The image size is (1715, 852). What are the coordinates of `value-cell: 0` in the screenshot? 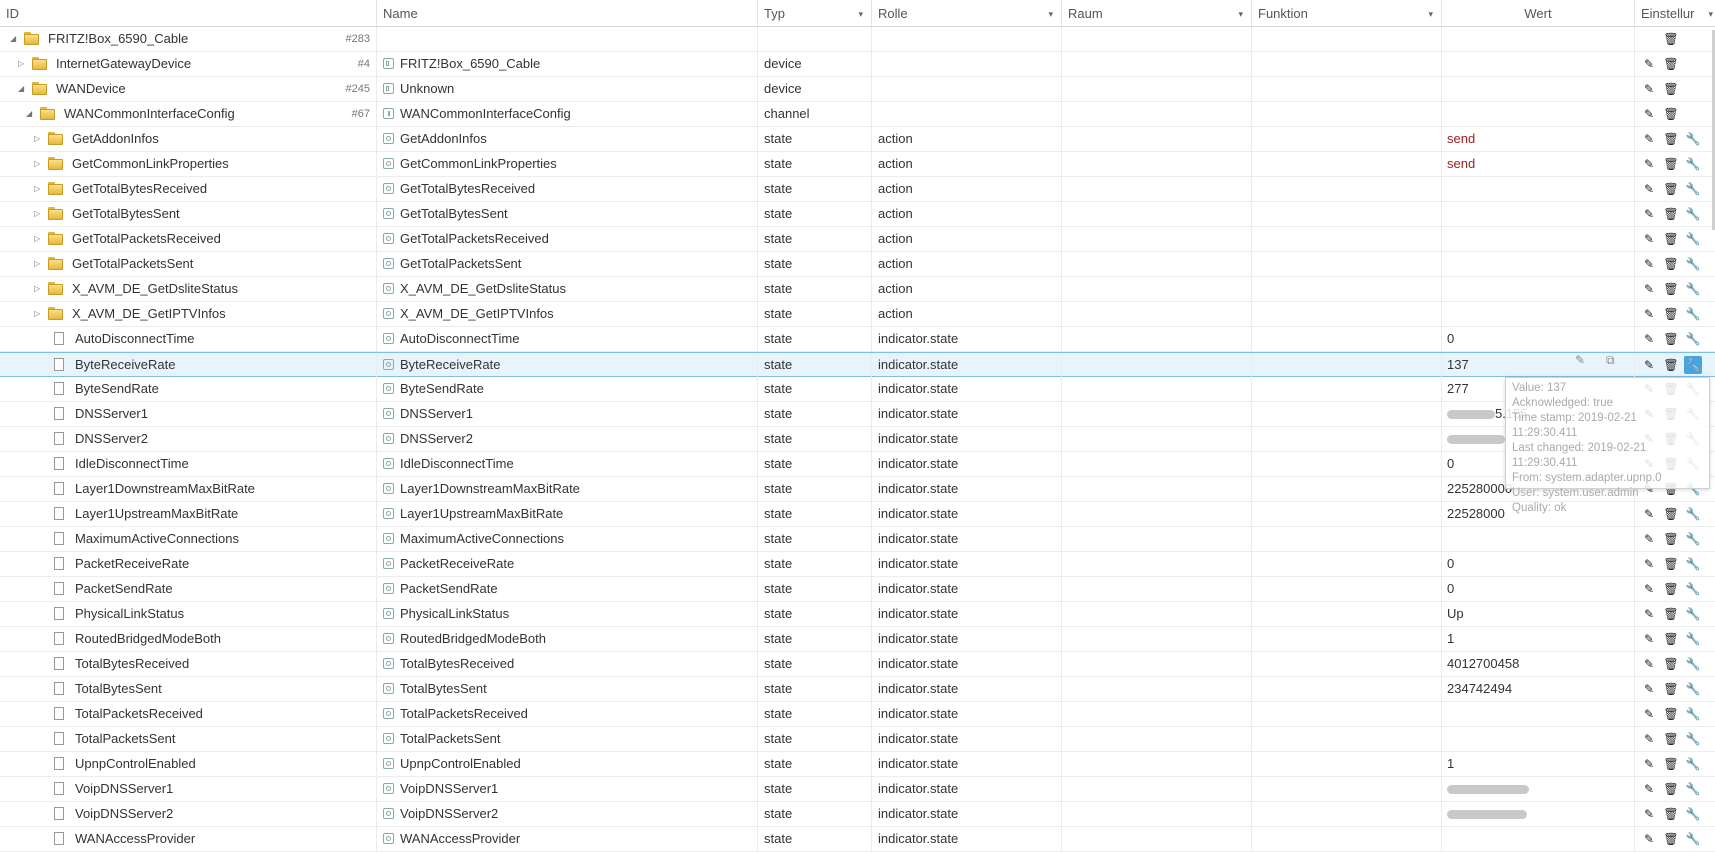 It's located at (1538, 589).